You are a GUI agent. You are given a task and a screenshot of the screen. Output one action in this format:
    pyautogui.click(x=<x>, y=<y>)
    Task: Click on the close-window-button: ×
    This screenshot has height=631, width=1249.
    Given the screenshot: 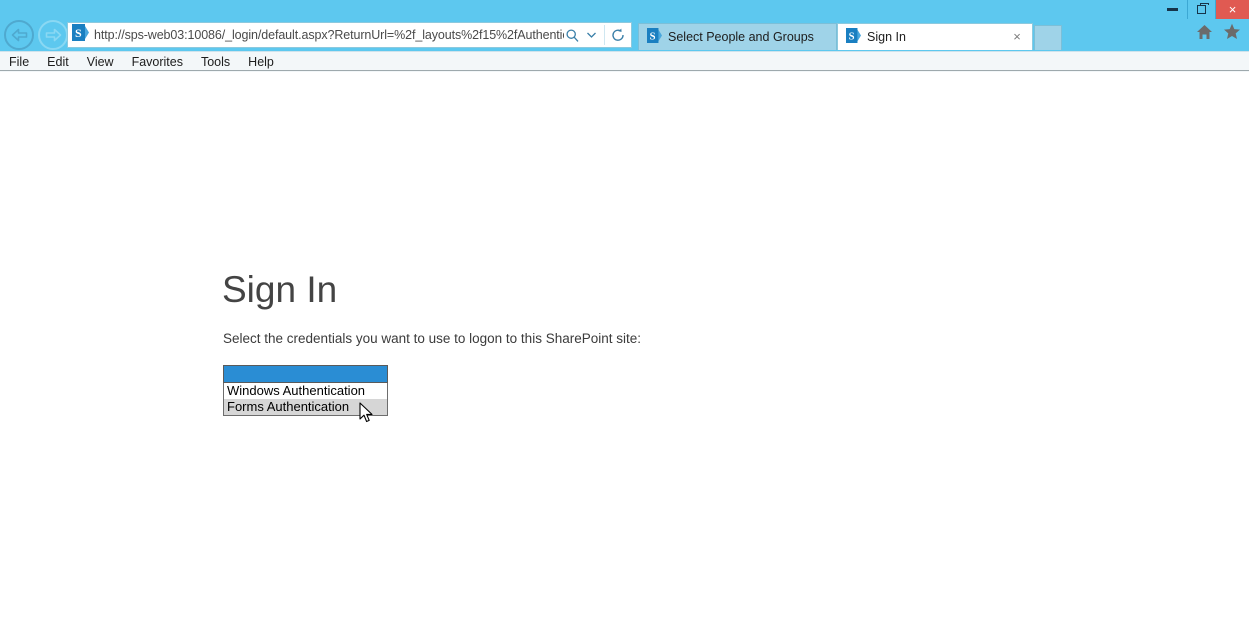 What is the action you would take?
    pyautogui.click(x=1232, y=9)
    